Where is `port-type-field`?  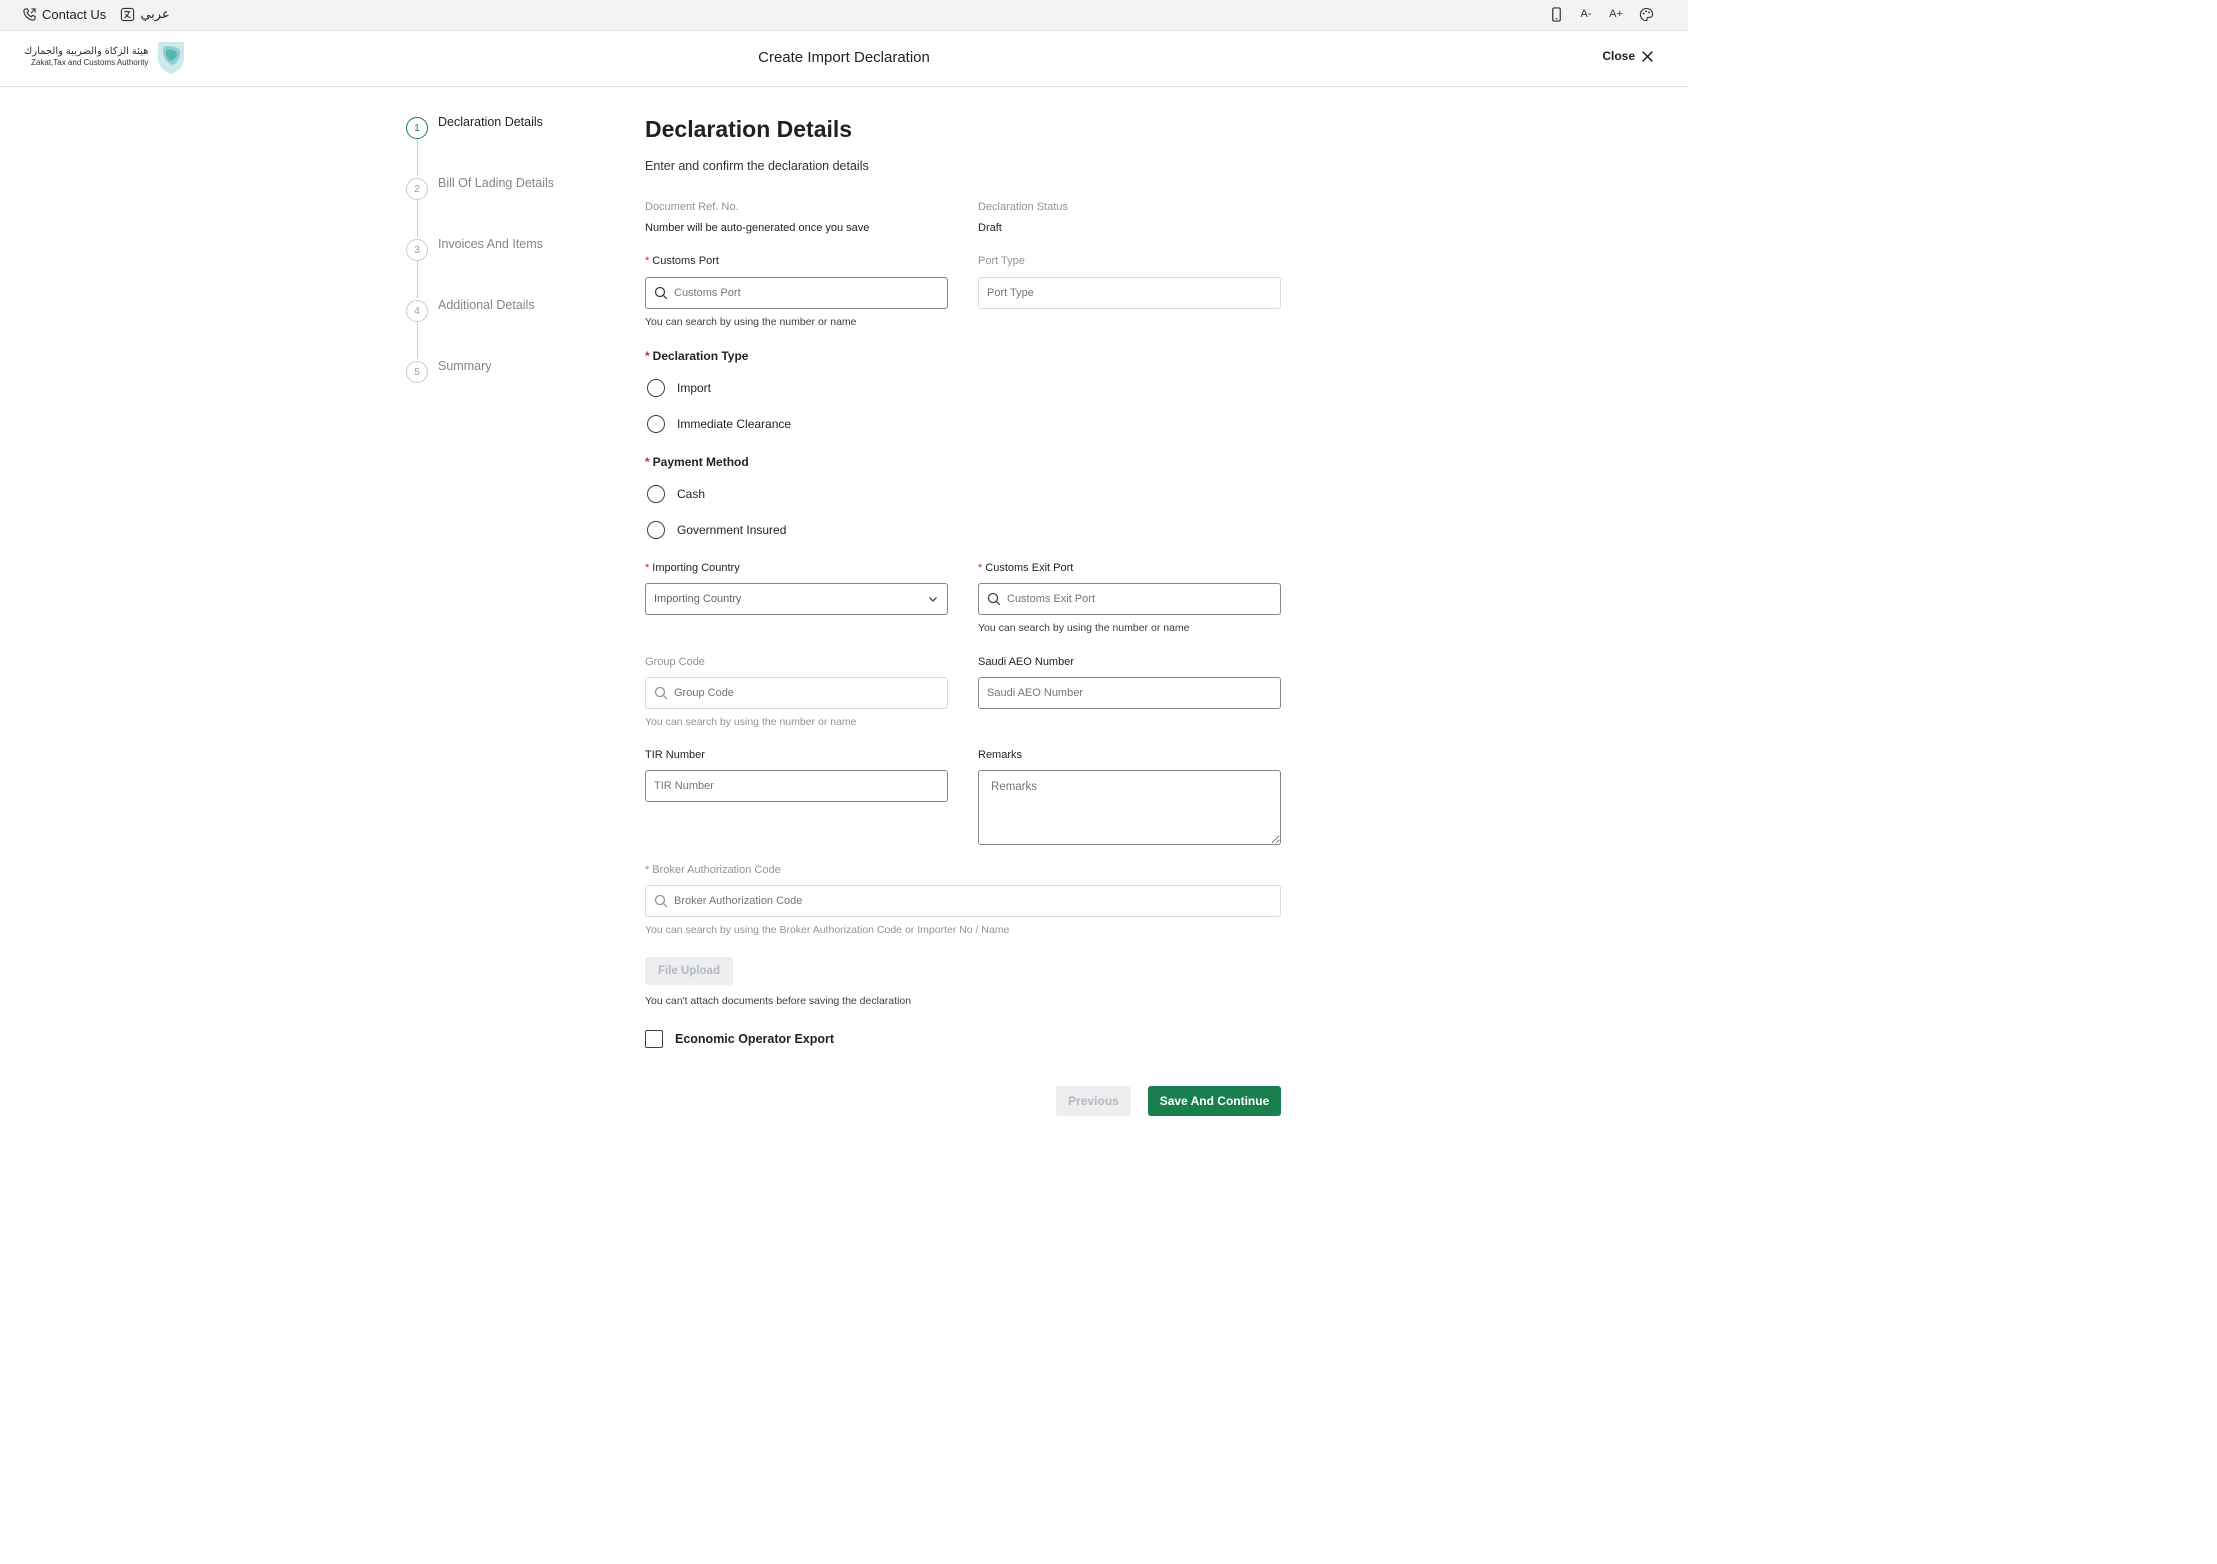 port-type-field is located at coordinates (1129, 293).